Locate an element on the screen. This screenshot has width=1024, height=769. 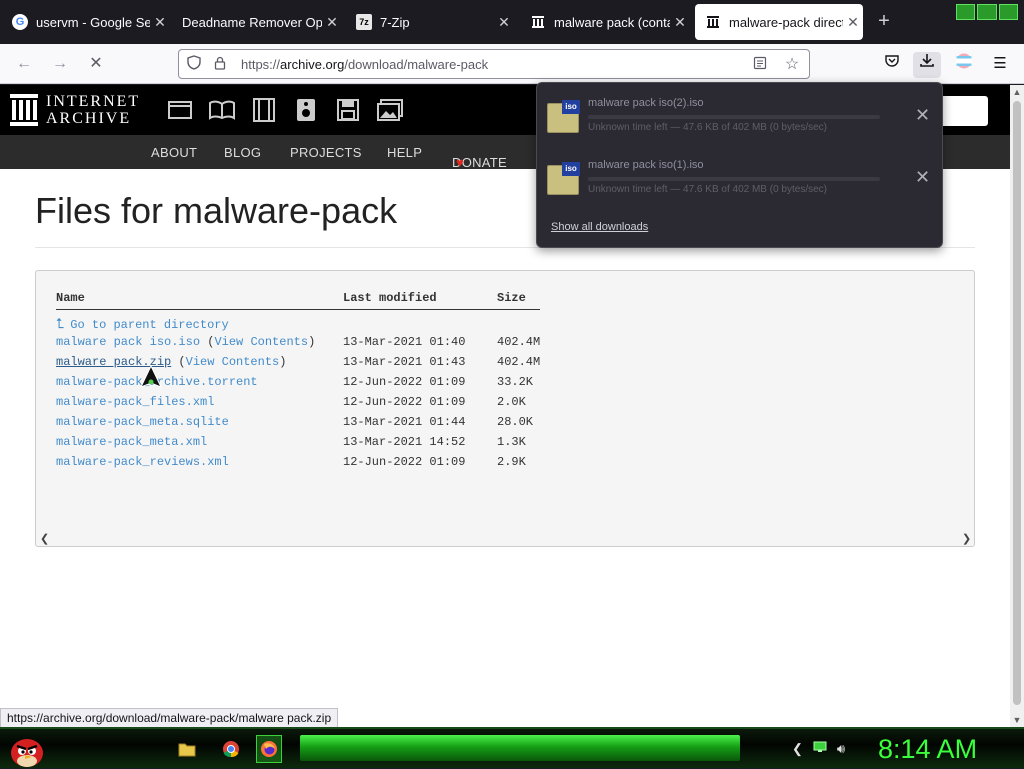
parent-link-label: Go to parent directory is located at coordinates (149, 325).